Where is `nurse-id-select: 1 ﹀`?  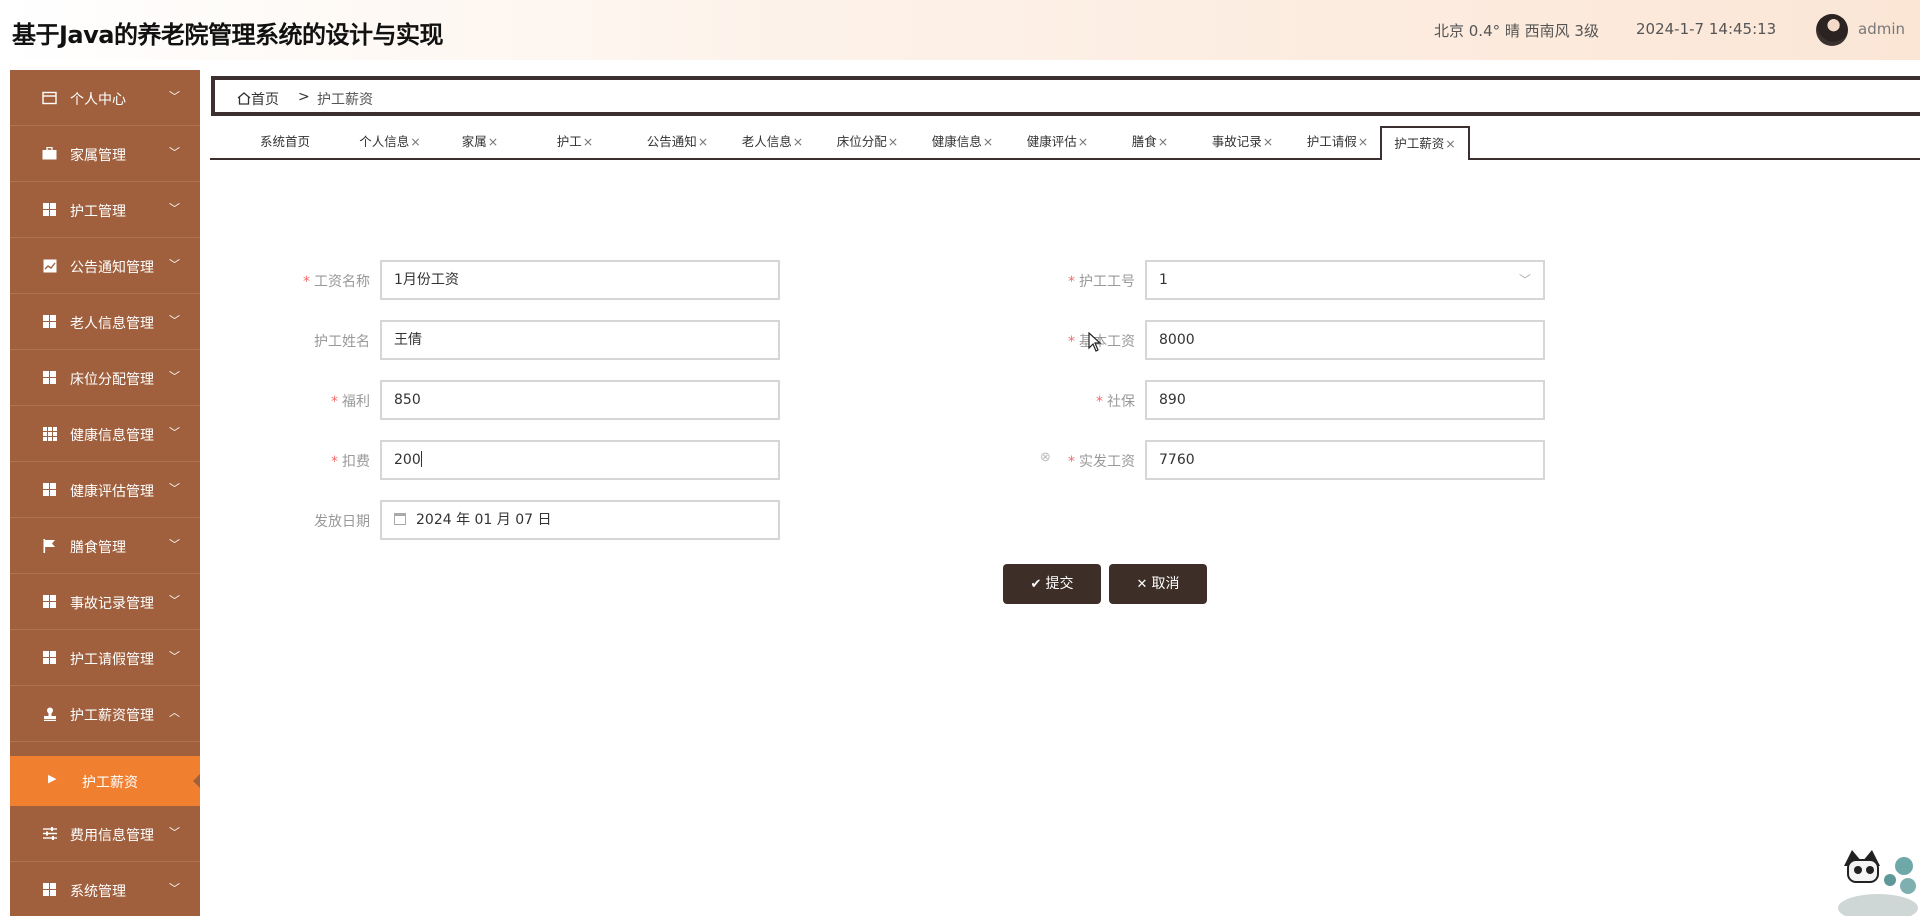
nurse-id-select: 1 ﹀ is located at coordinates (1345, 280).